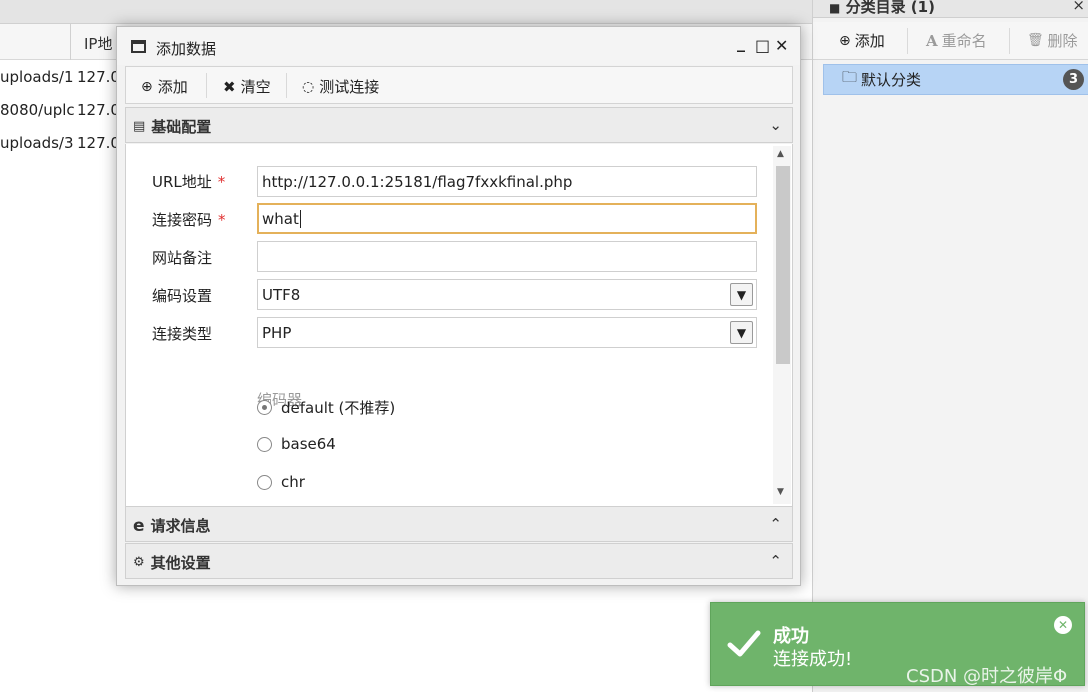 This screenshot has width=1088, height=692. Describe the element at coordinates (458, 46) in the screenshot. I see `dialog-title-bar: 添加数据 _ □ ✕` at that location.